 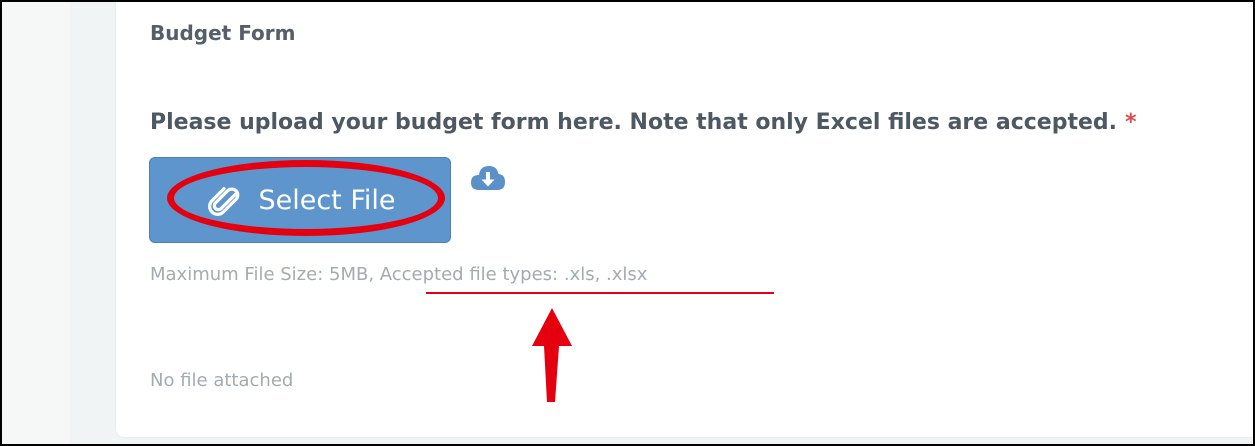 I want to click on attachment-status: No file attached, so click(x=222, y=380).